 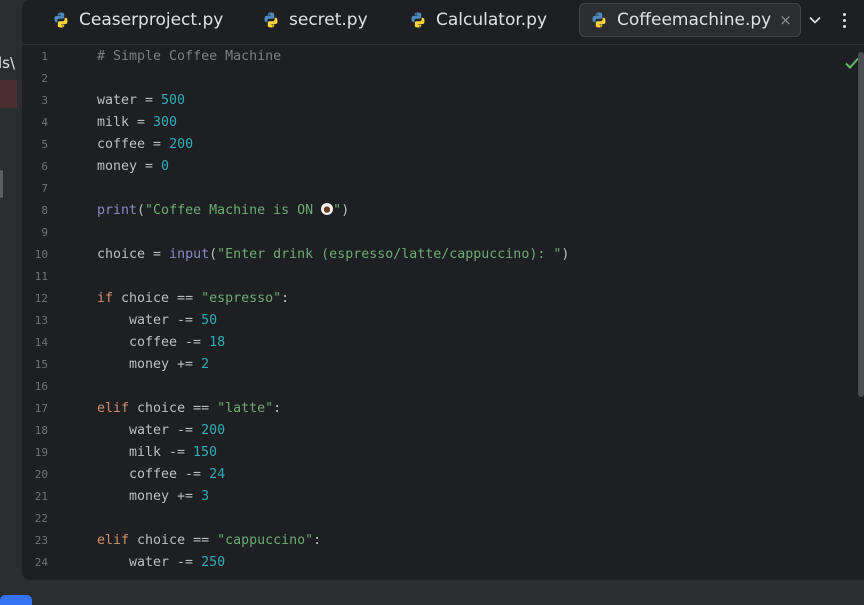 What do you see at coordinates (41, 408) in the screenshot?
I see `line-number: 17` at bounding box center [41, 408].